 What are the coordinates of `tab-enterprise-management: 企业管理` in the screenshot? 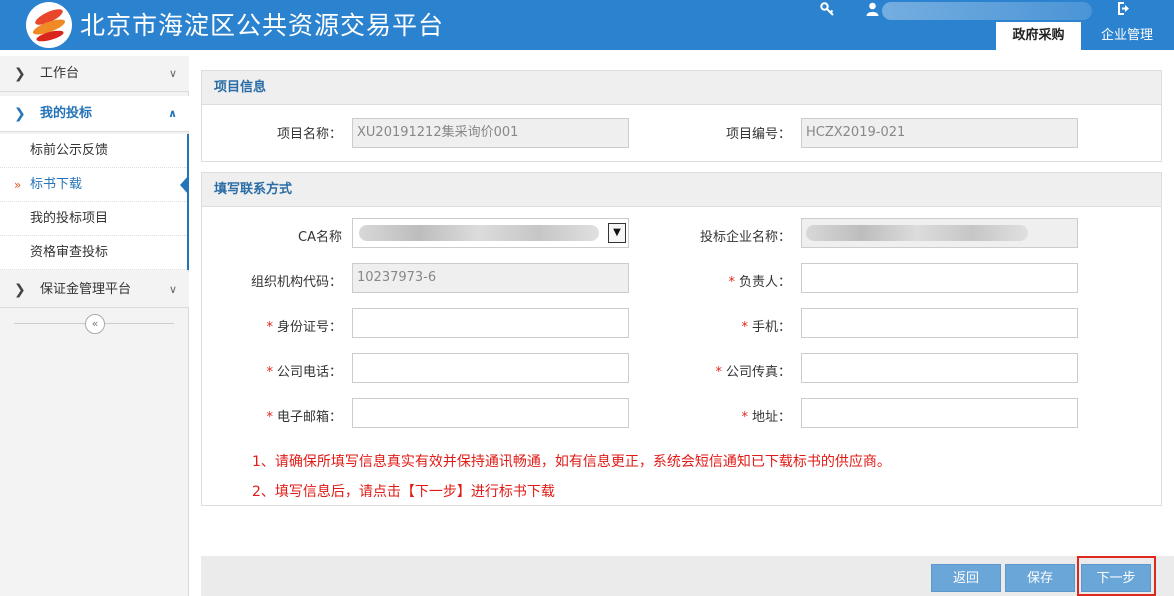 It's located at (1127, 36).